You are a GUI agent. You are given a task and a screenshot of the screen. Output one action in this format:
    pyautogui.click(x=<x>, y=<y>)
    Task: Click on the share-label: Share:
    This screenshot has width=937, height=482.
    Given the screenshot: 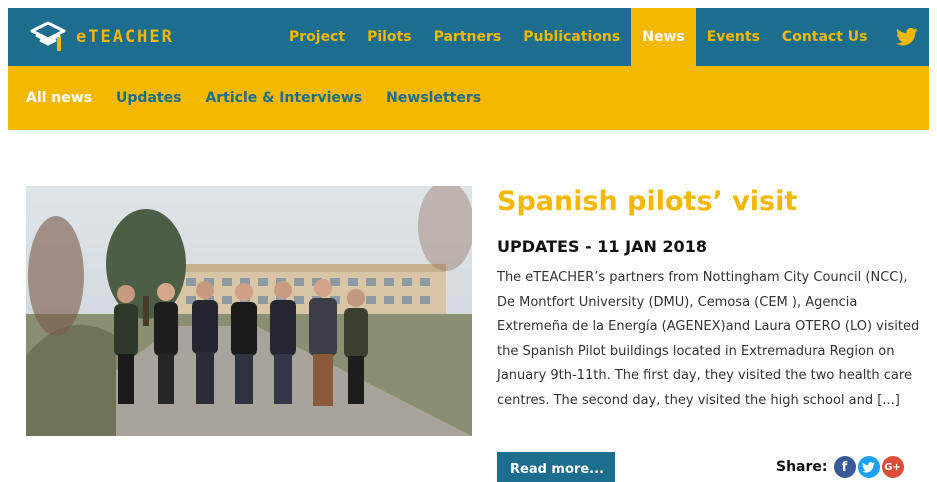 What is the action you would take?
    pyautogui.click(x=802, y=467)
    